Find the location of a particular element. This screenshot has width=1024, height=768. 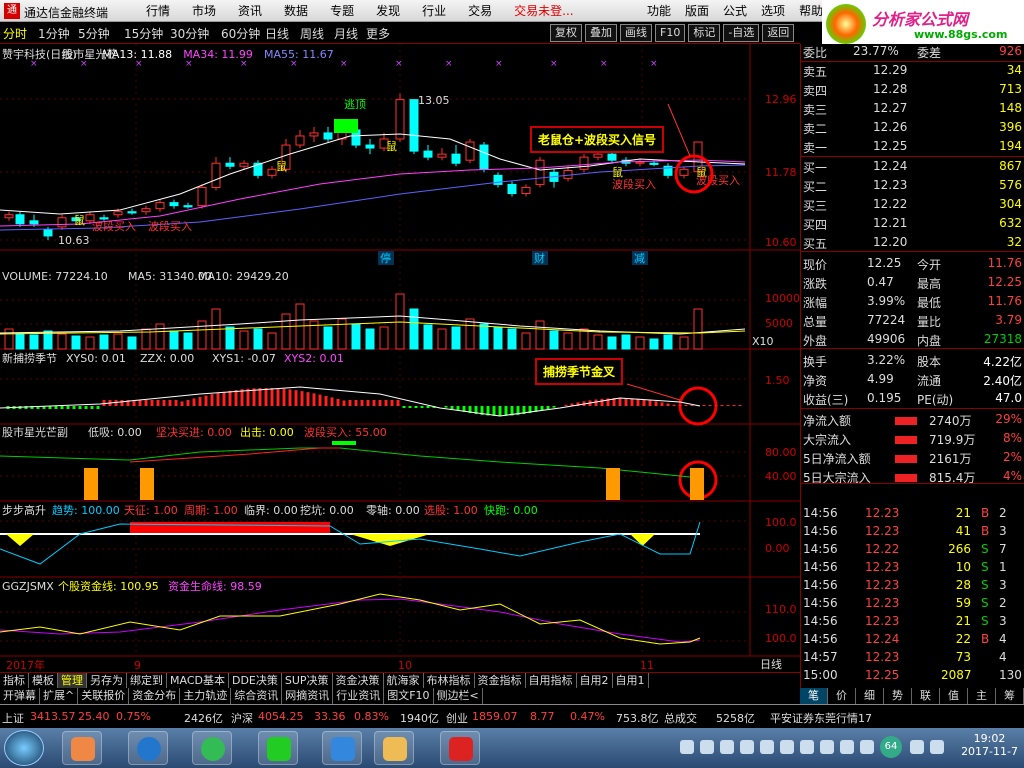

period-tab: 15分钟 is located at coordinates (143, 33).